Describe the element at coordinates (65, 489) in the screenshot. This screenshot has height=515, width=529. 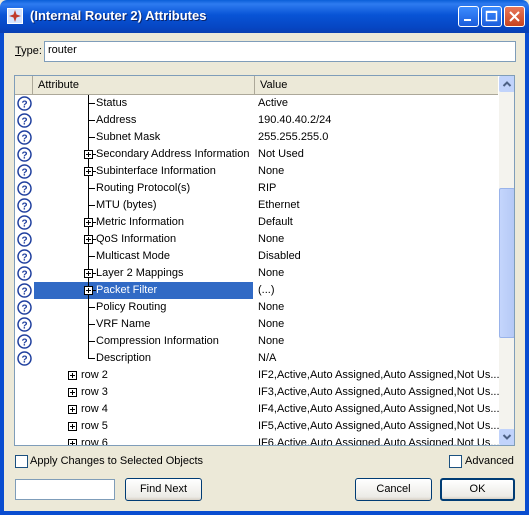
I see `find-input` at that location.